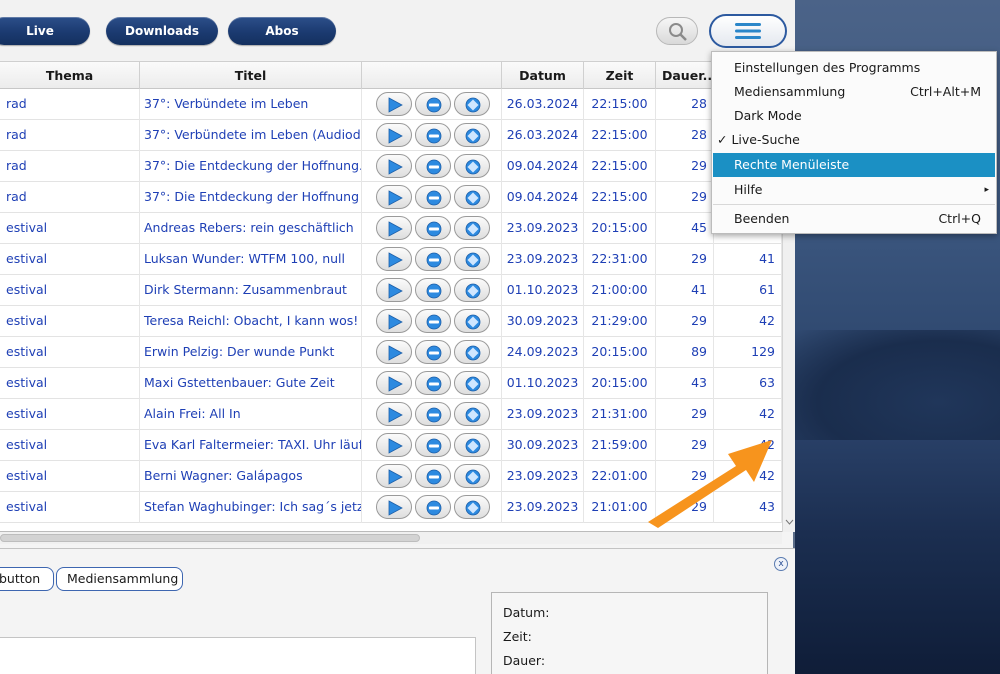  What do you see at coordinates (685, 352) in the screenshot?
I see `cell-dauer: 89` at bounding box center [685, 352].